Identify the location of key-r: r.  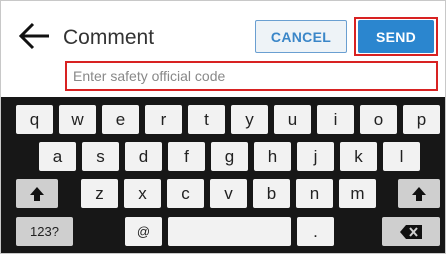
(163, 119).